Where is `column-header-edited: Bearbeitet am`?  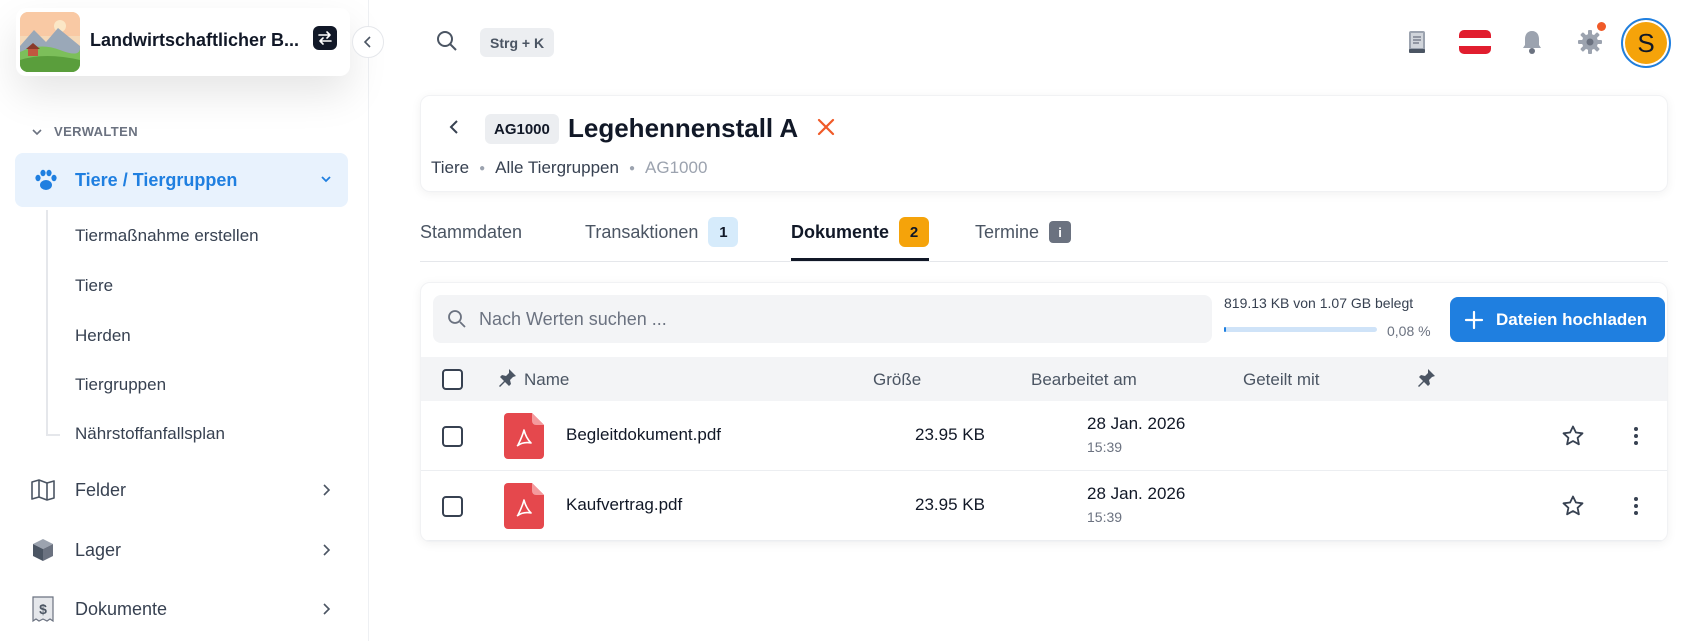
column-header-edited: Bearbeitet am is located at coordinates (1084, 380).